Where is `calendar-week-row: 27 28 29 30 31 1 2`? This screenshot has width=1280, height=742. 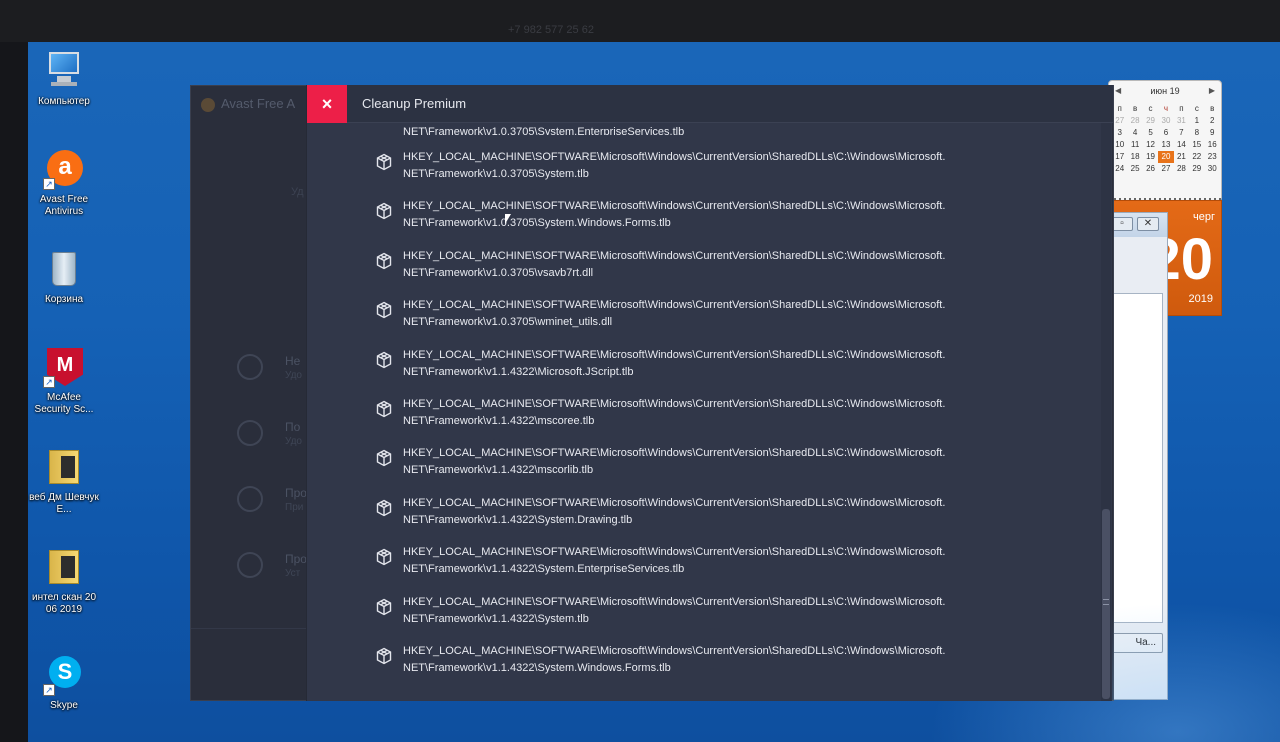
calendar-week-row: 27 28 29 30 31 1 2 is located at coordinates (1166, 121).